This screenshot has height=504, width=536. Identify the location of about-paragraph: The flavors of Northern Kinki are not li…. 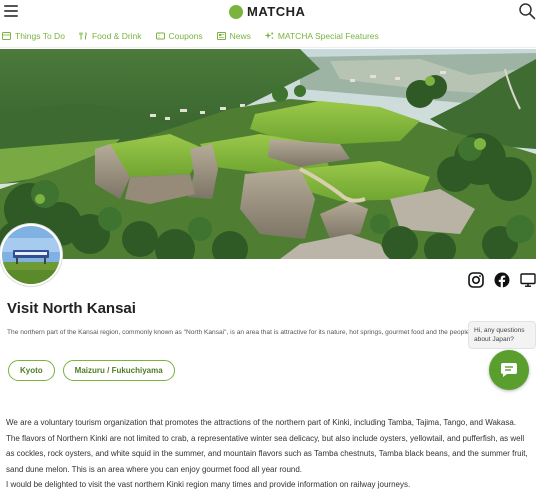
(267, 453).